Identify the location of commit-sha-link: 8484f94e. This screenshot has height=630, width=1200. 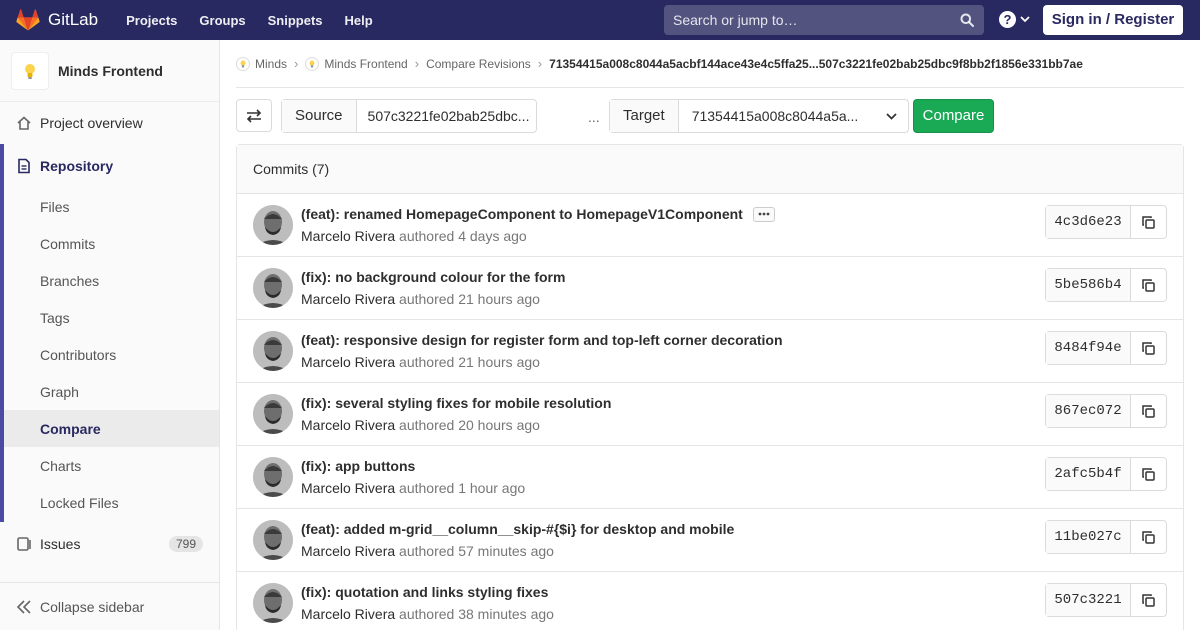
(1088, 348).